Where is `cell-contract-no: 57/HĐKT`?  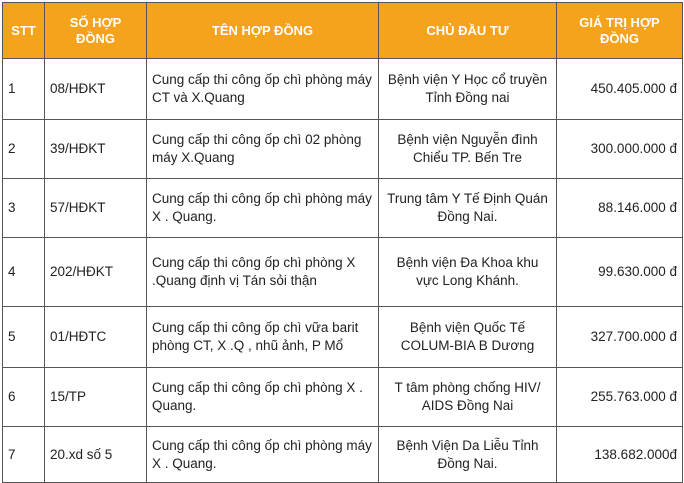 cell-contract-no: 57/HĐKT is located at coordinates (95, 208).